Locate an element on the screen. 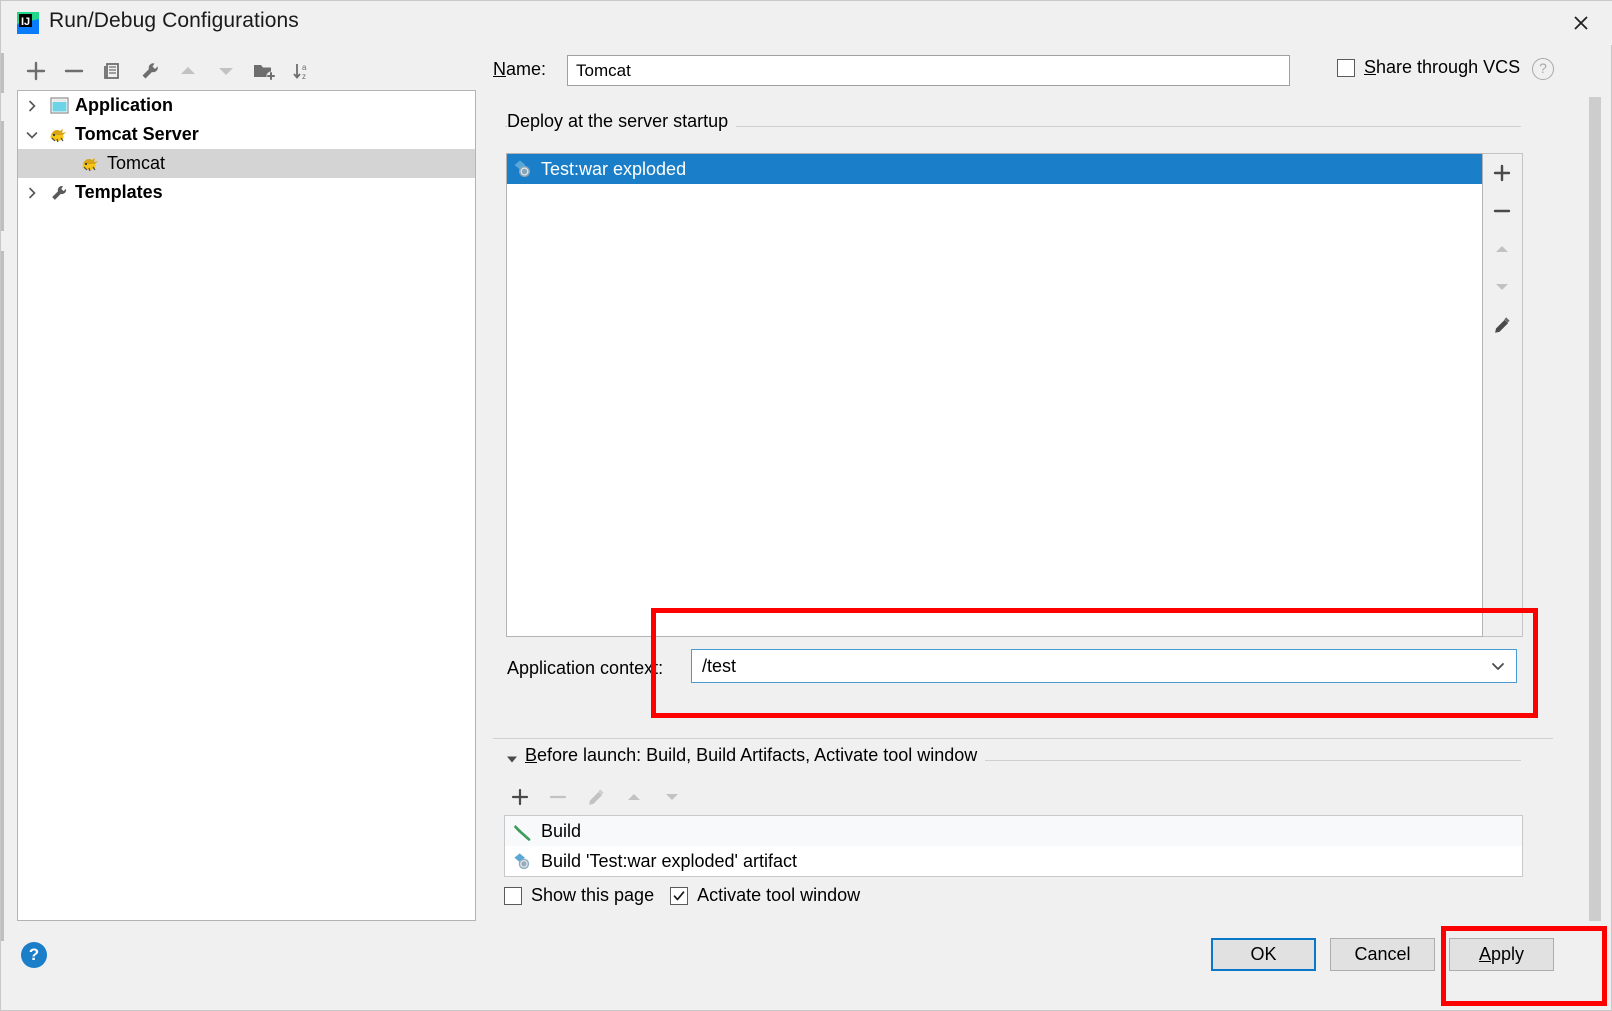  deploy-move-up-button is located at coordinates (1502, 249).